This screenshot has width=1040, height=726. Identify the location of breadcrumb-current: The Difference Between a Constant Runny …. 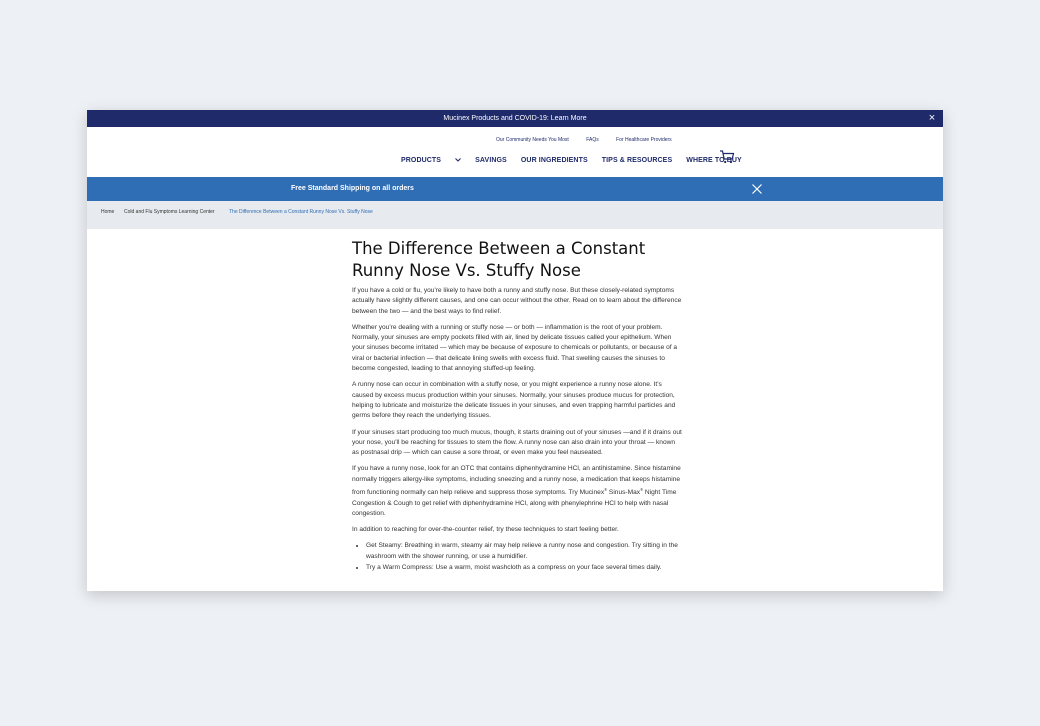
(301, 212).